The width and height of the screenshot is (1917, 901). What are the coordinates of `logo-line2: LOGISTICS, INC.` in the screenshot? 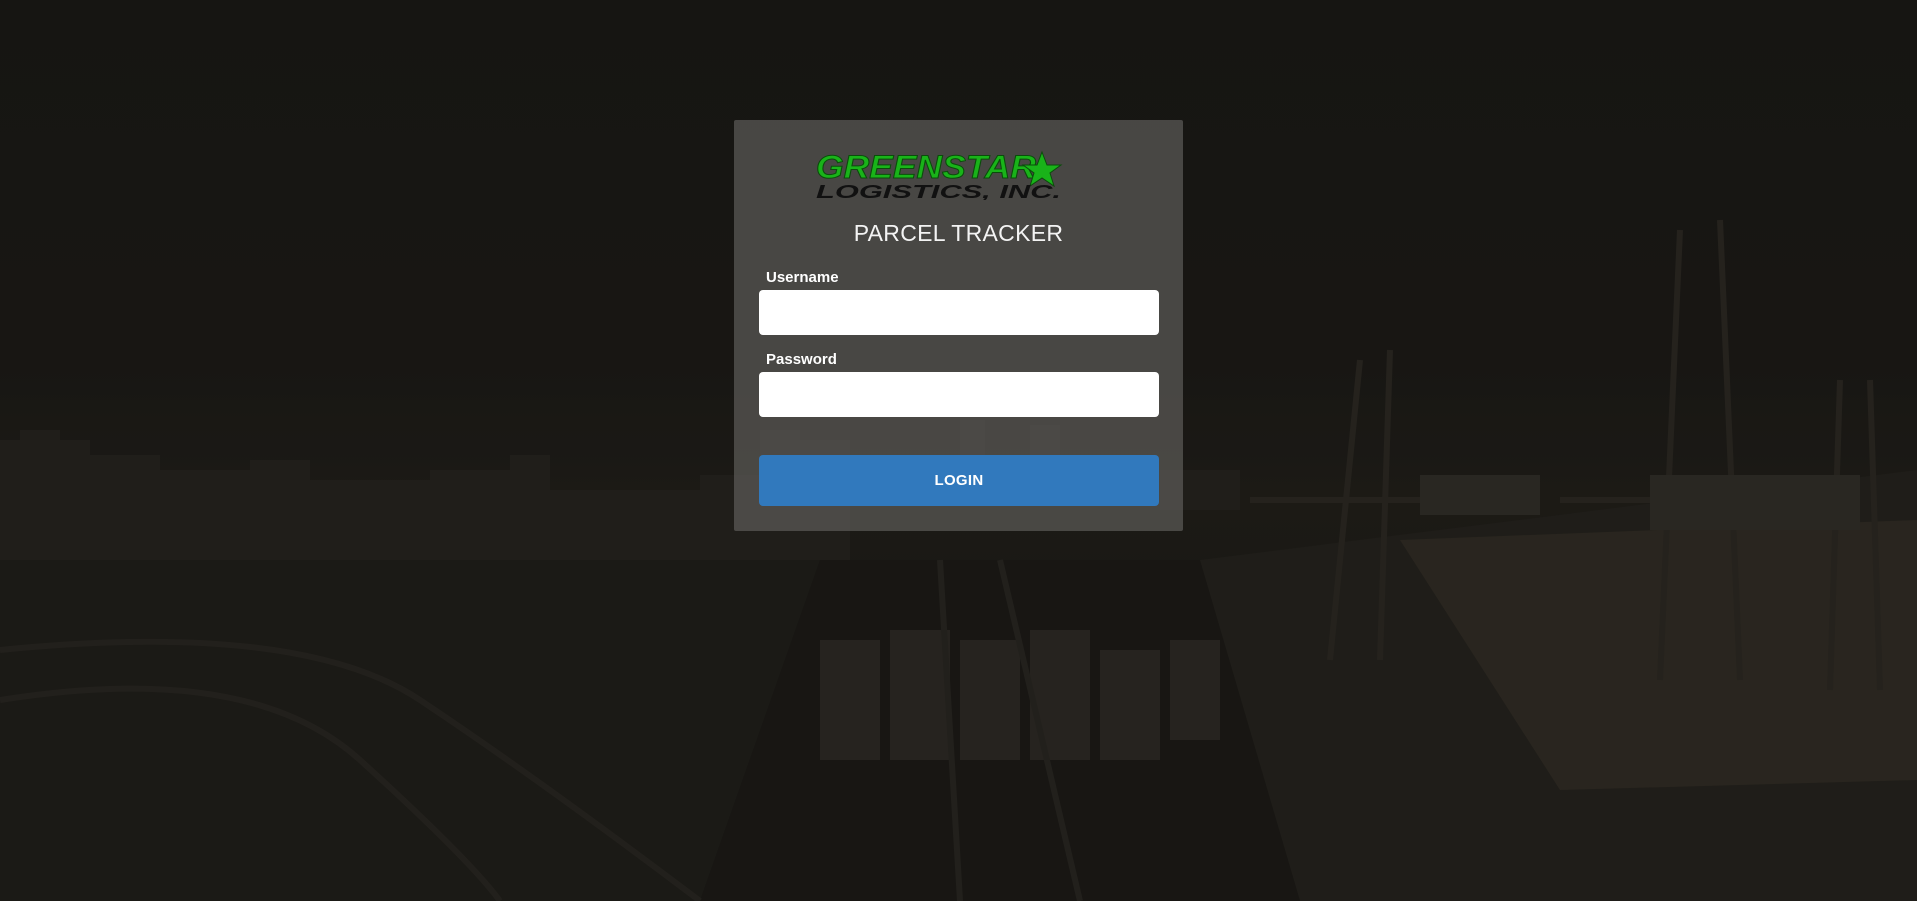 It's located at (938, 191).